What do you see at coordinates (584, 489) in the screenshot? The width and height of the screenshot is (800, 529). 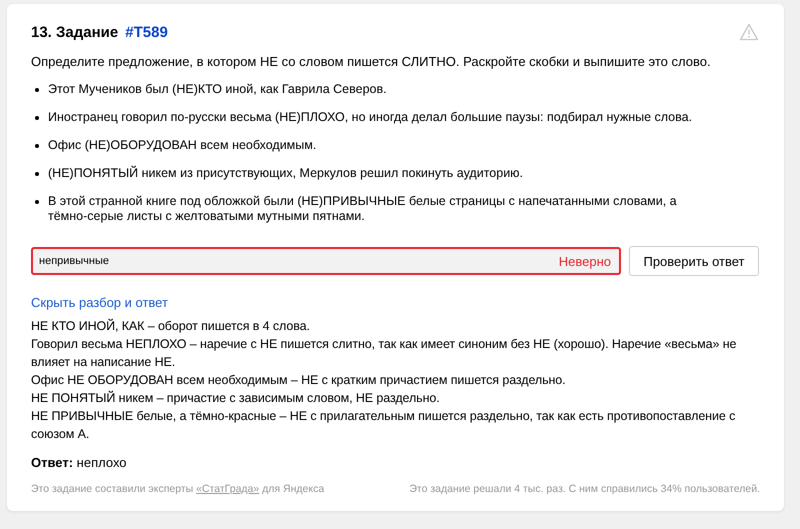 I see `stats-text: Это задание решали 4 тыс. раз. С ним справились 34% пользователей.` at bounding box center [584, 489].